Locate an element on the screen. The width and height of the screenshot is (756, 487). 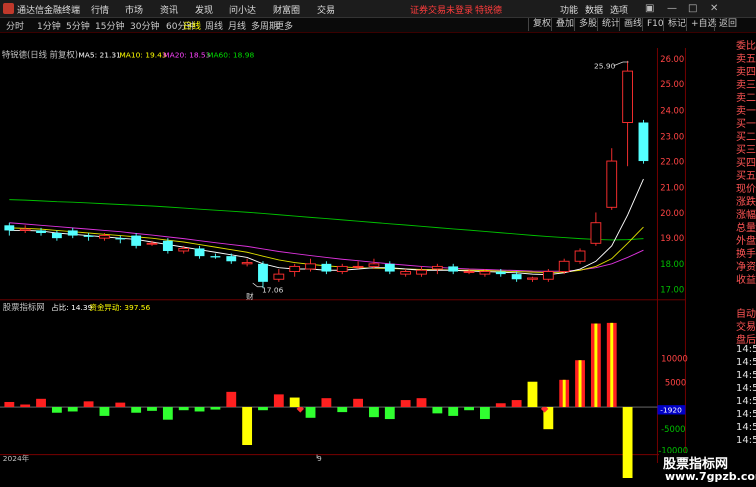
menu-item-hangqing: 行情 is located at coordinates (100, 9).